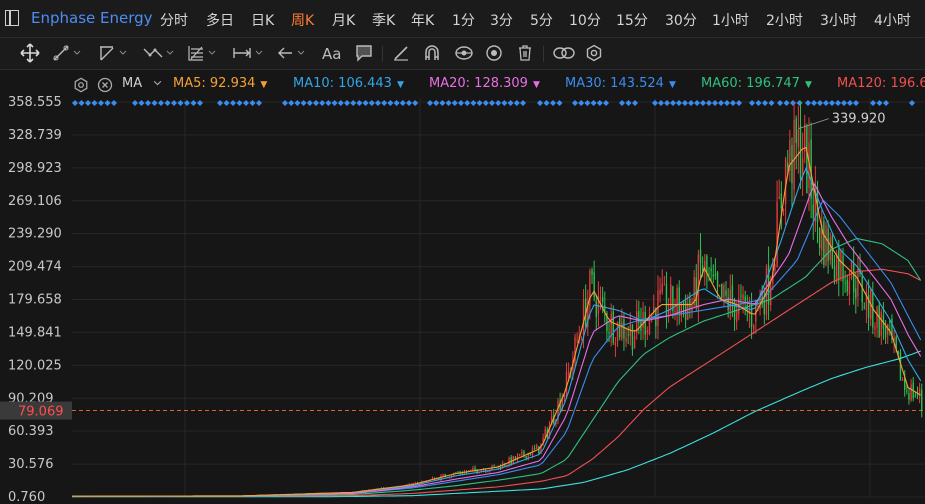 Image resolution: width=925 pixels, height=504 pixels. I want to click on comment-tool-icon, so click(364, 53).